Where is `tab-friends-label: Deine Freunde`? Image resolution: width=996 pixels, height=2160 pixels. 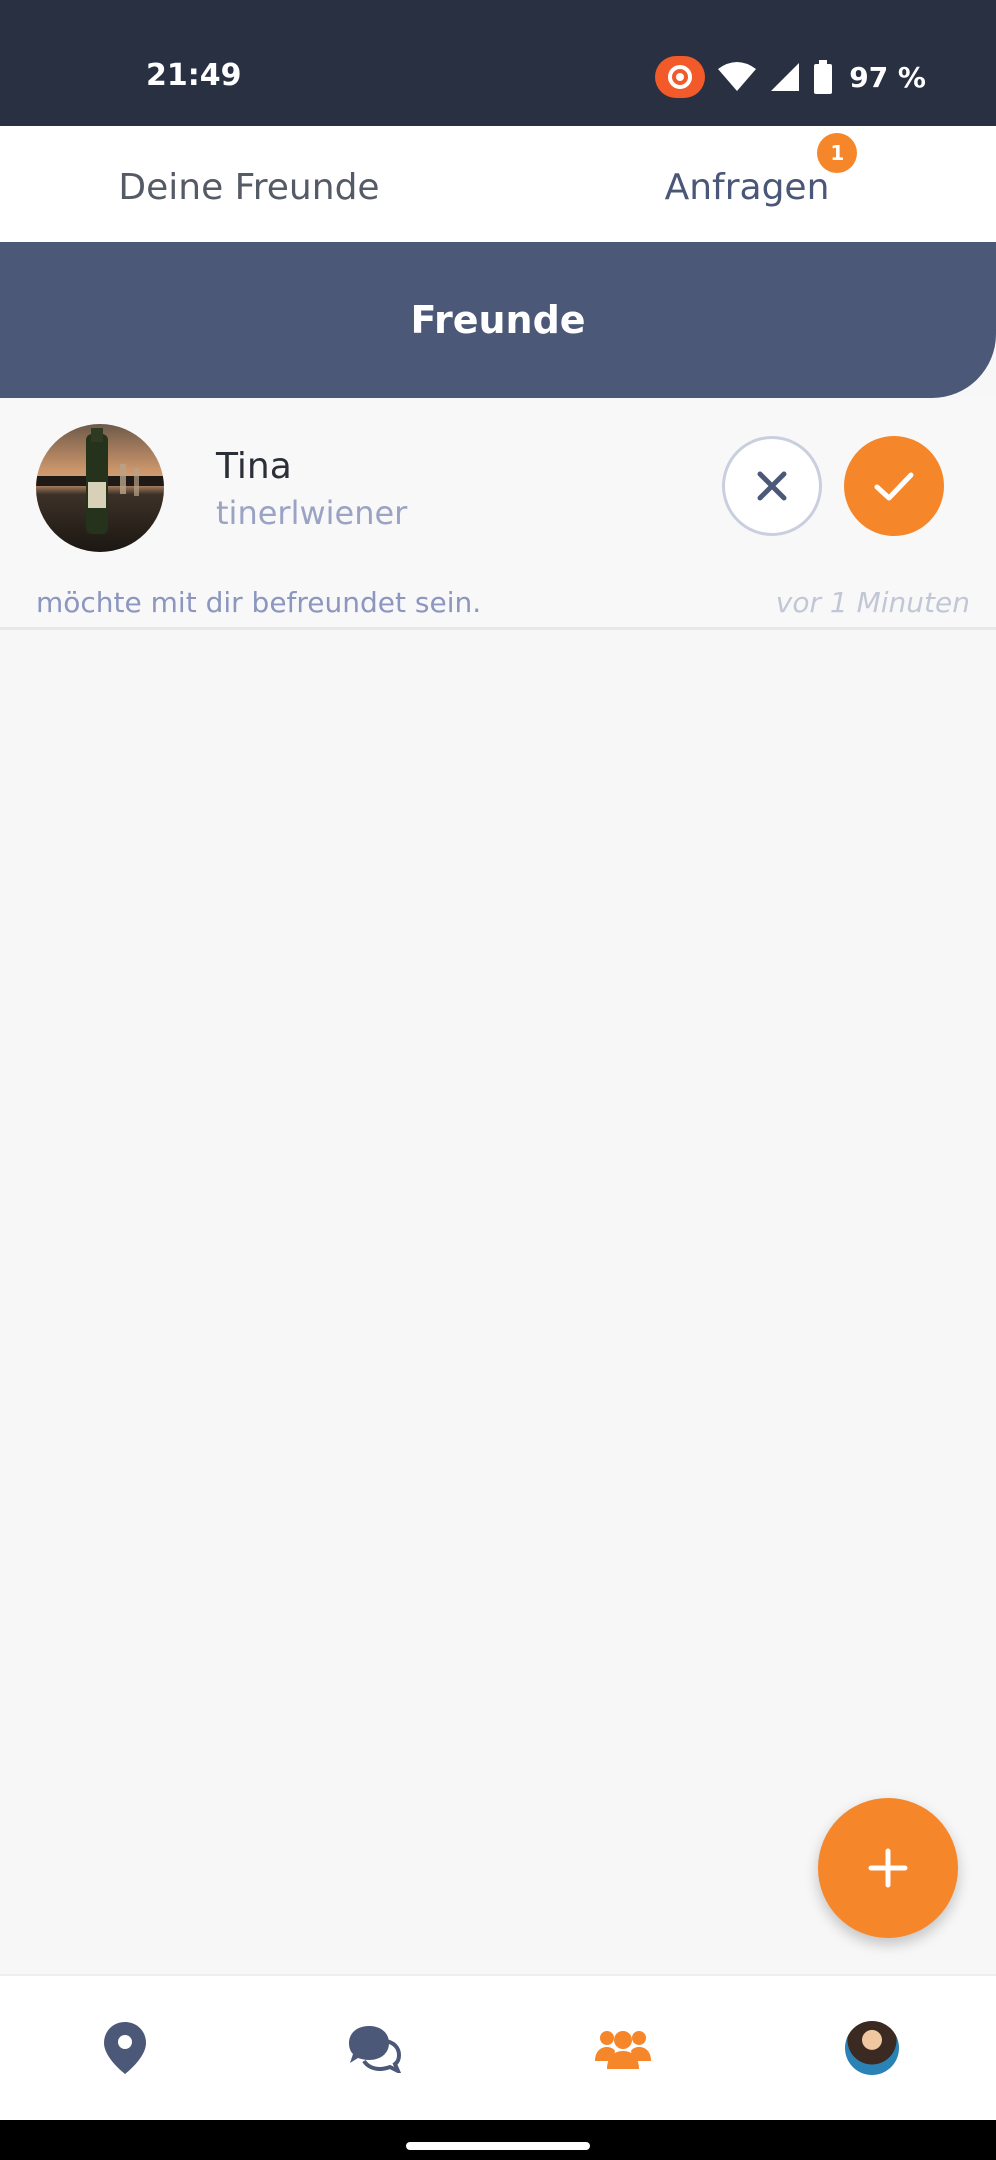
tab-friends-label: Deine Freunde is located at coordinates (249, 187).